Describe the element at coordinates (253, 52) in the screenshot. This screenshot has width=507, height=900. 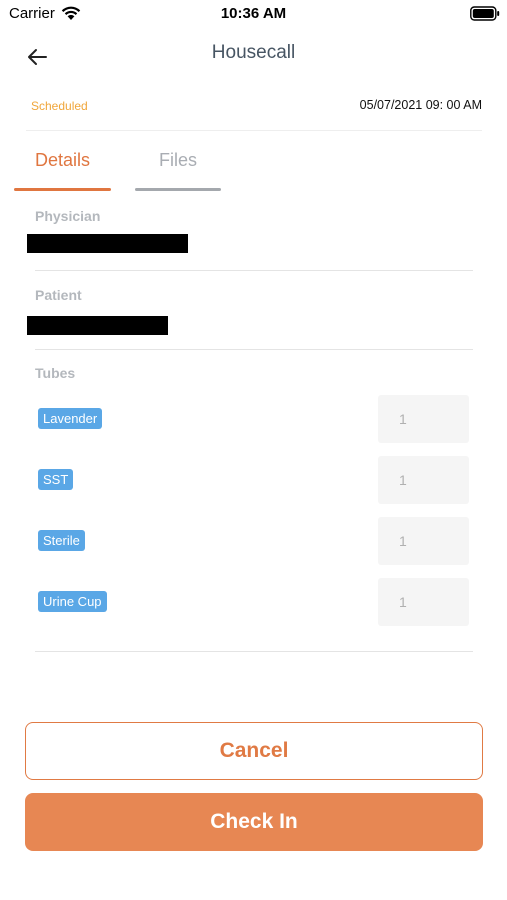
I see `page-title: Housecall` at that location.